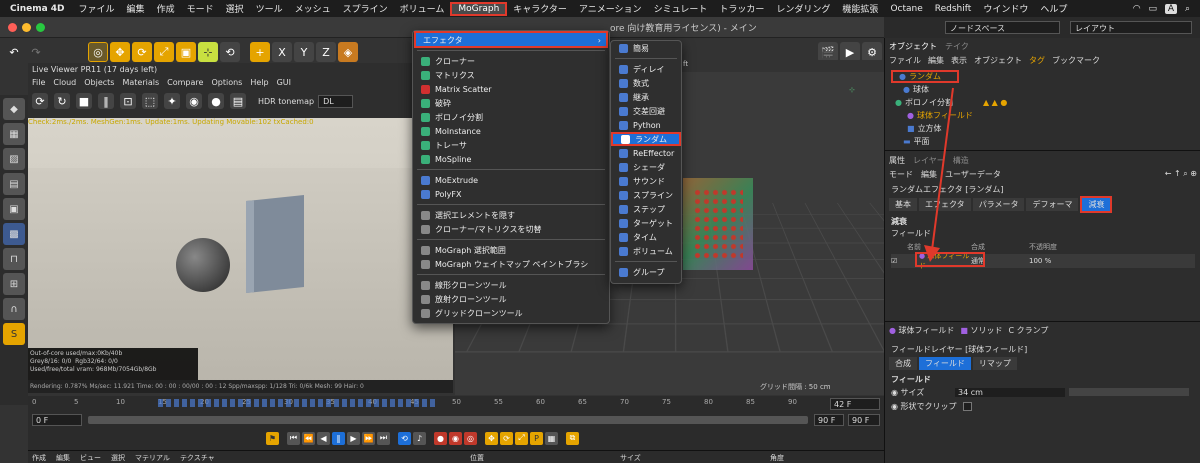 The image size is (1200, 463). I want to click on layout-select: レイアウト, so click(1131, 27).